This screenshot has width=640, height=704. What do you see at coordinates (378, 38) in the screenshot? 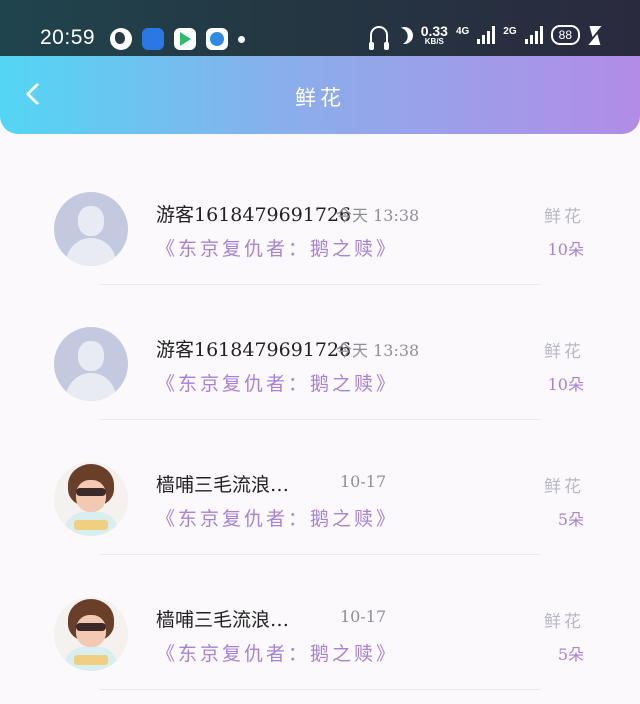
I see `headset-icon` at bounding box center [378, 38].